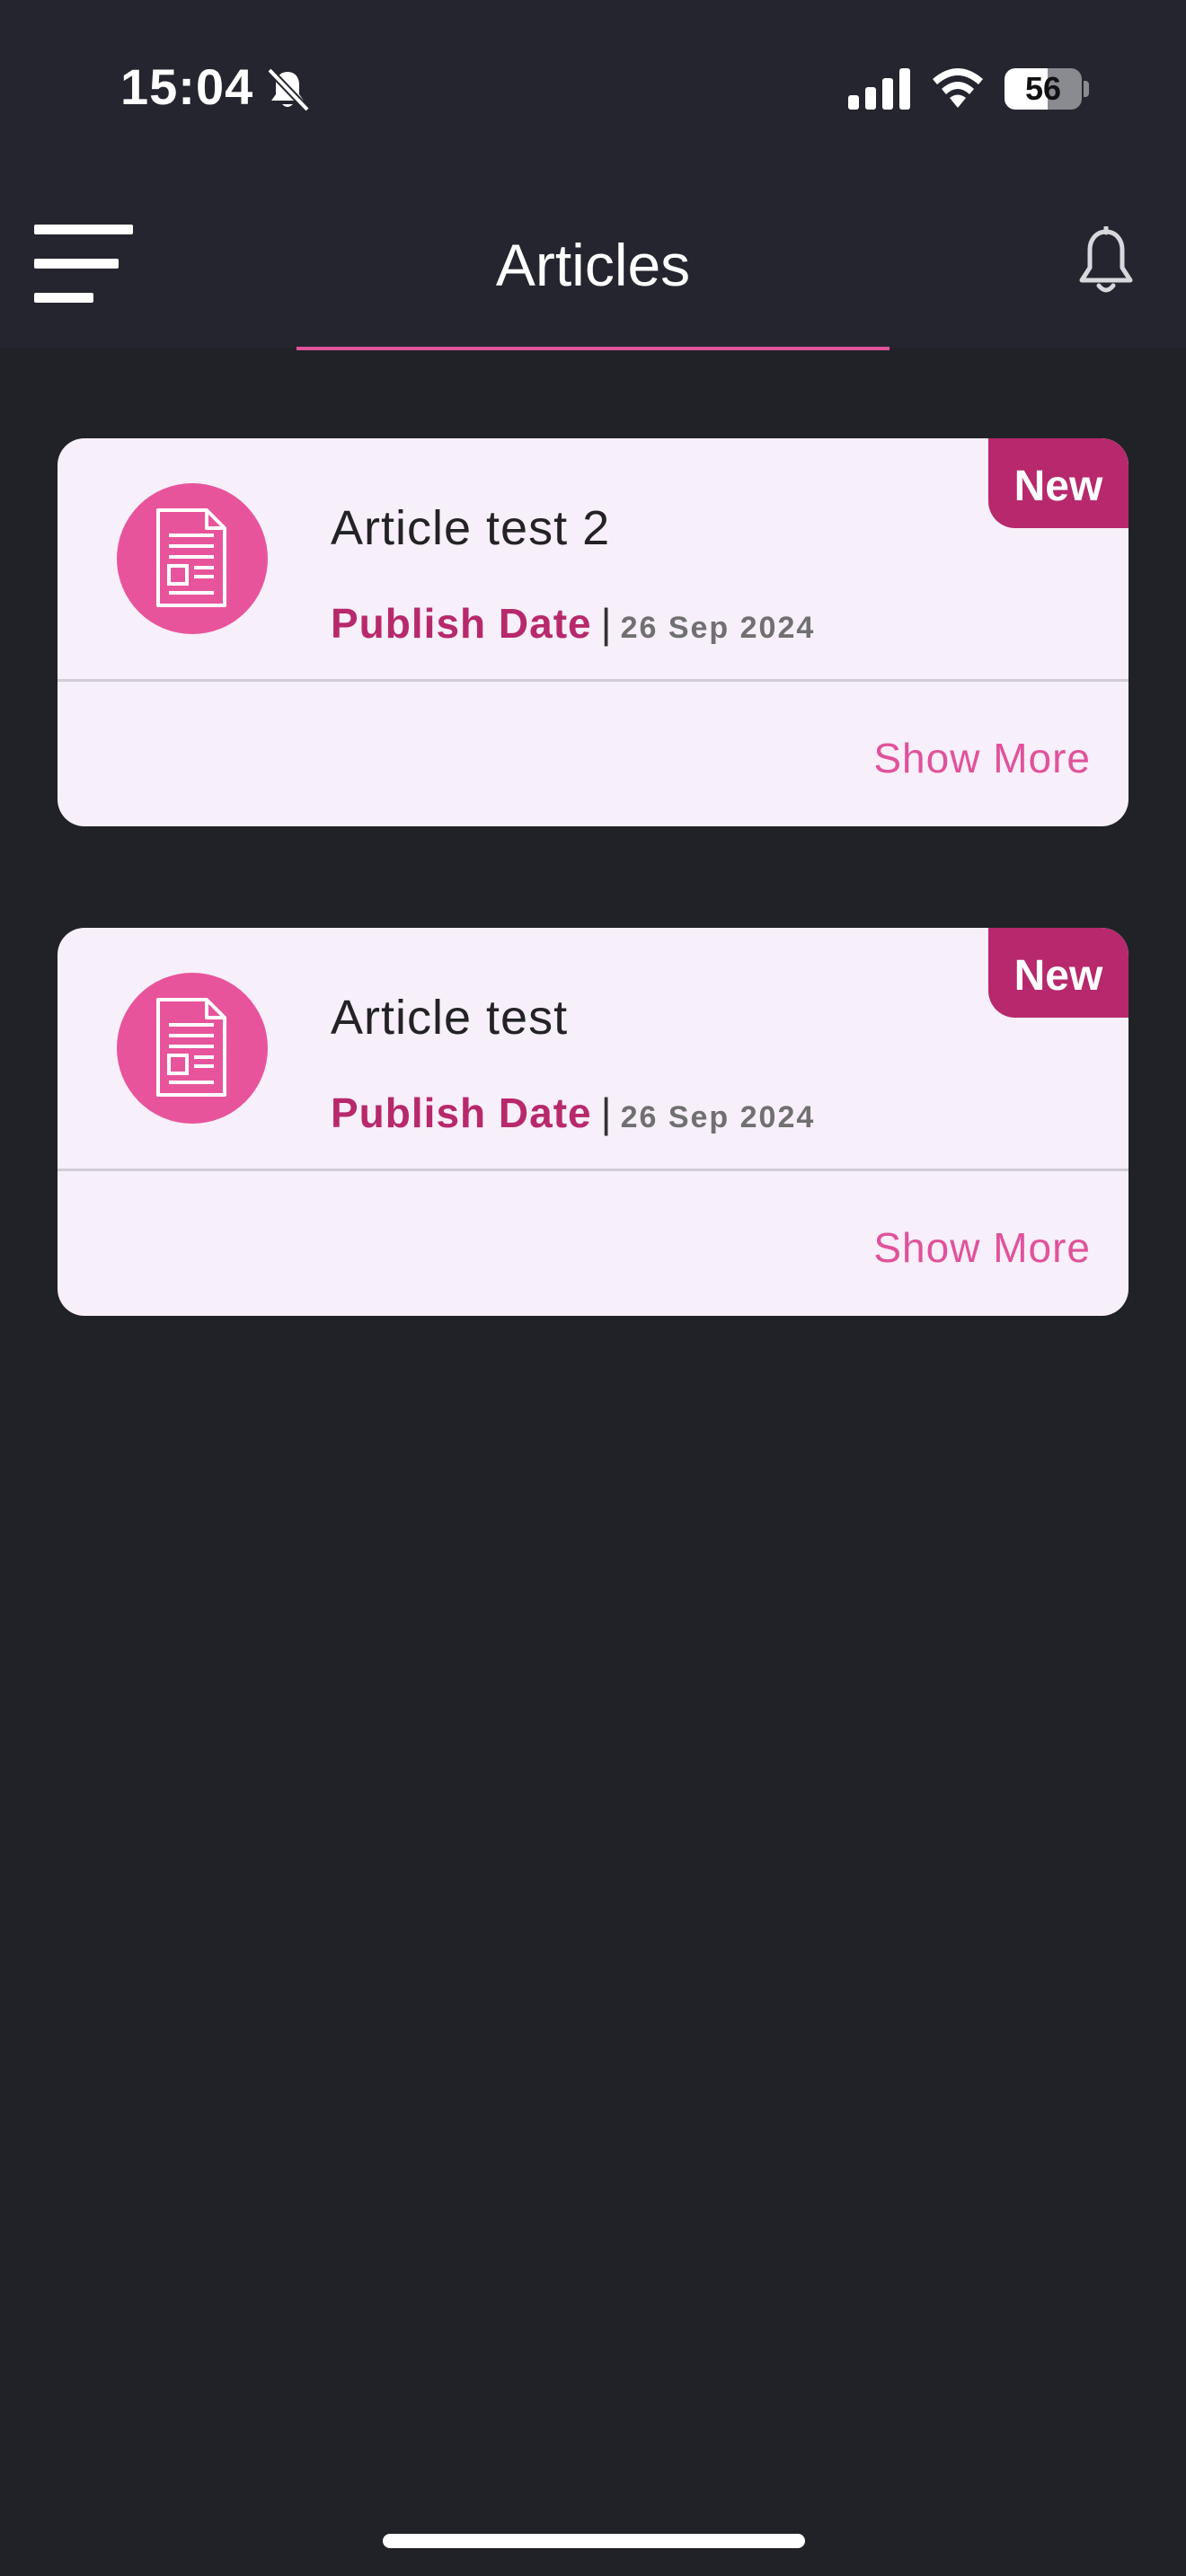 This screenshot has height=2576, width=1186. Describe the element at coordinates (594, 2541) in the screenshot. I see `home-indicator` at that location.